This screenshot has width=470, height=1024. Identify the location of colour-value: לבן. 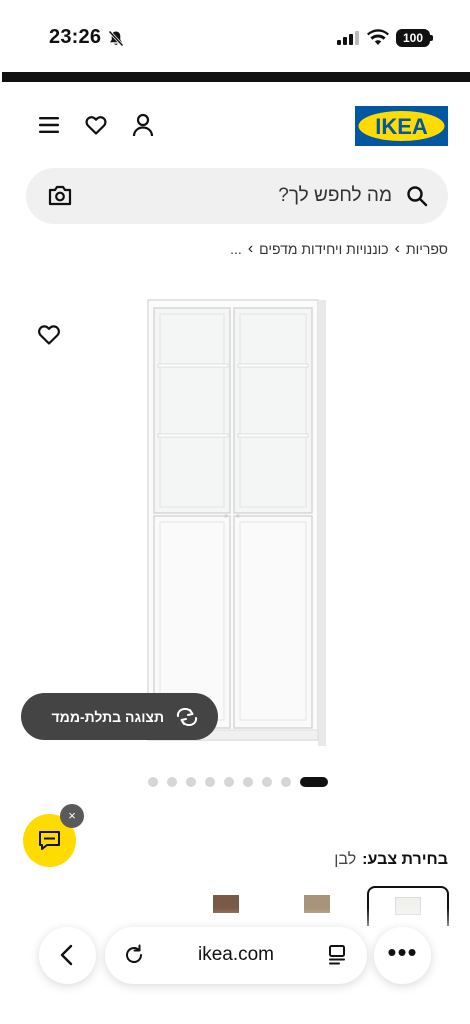
(345, 859).